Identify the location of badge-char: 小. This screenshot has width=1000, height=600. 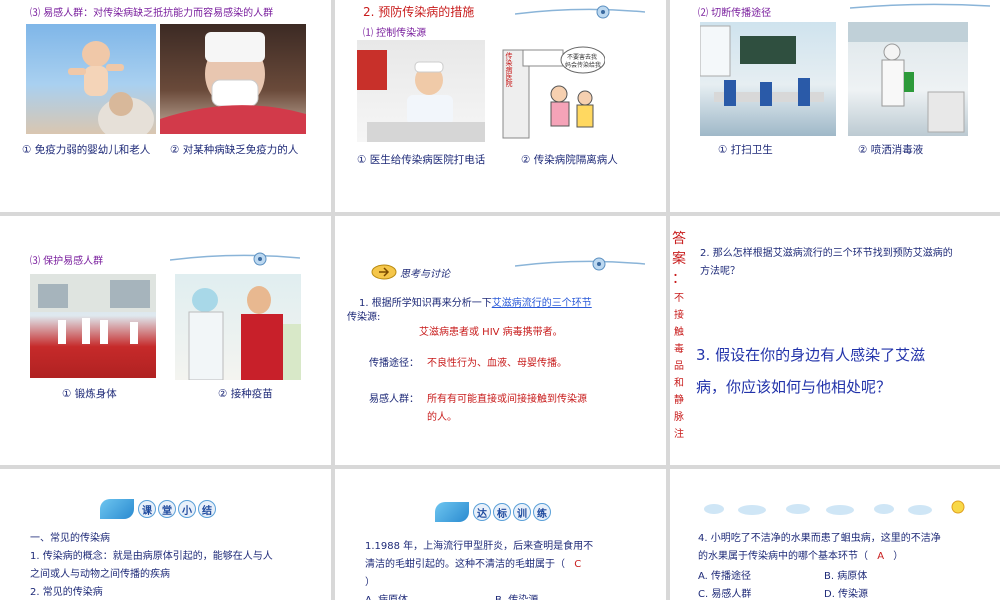
(187, 509).